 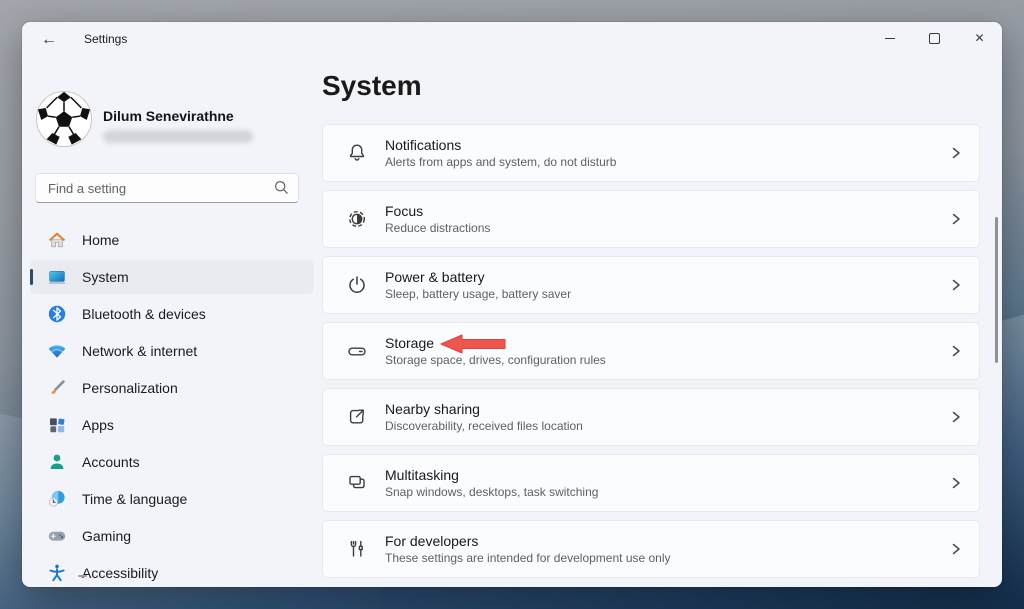 What do you see at coordinates (478, 294) in the screenshot?
I see `row-subtitle: Sleep, battery usage, battery saver` at bounding box center [478, 294].